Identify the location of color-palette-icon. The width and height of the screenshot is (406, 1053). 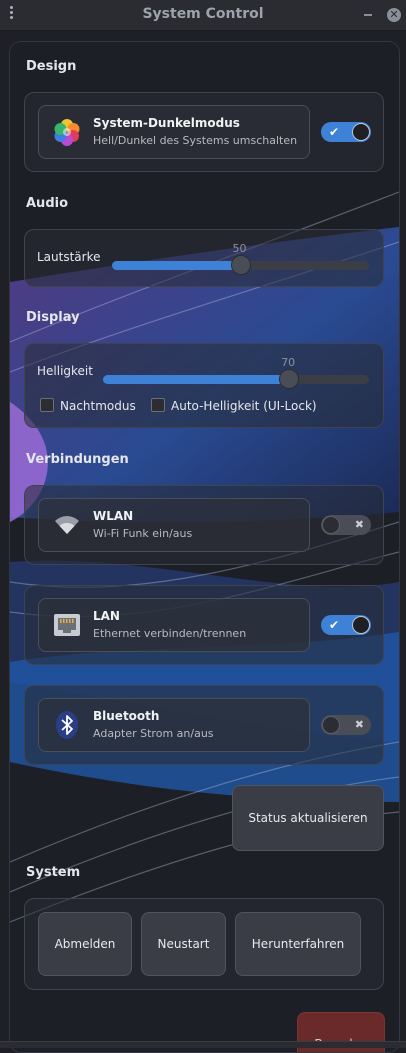
(67, 132).